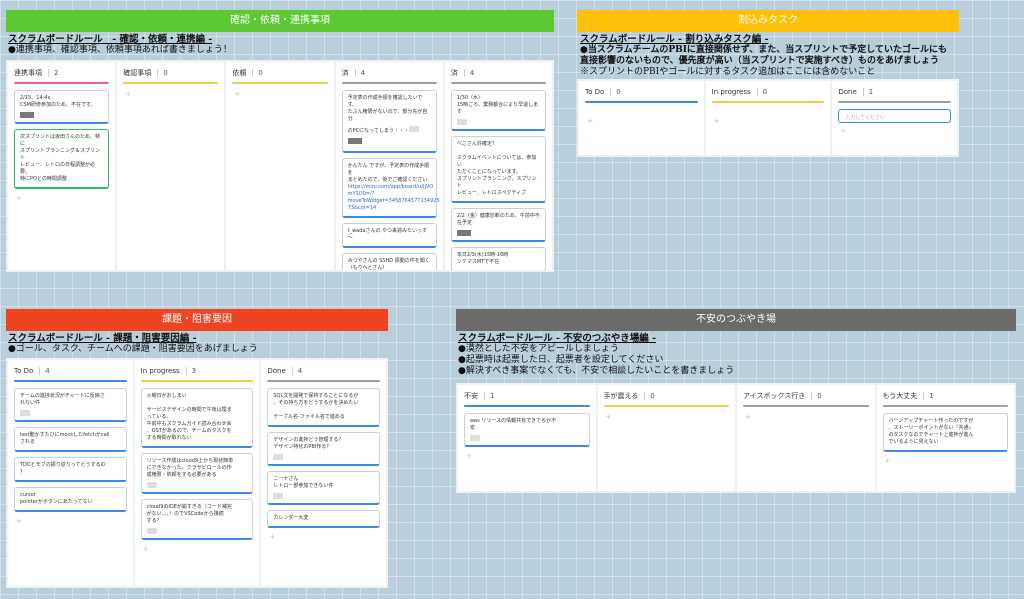 The width and height of the screenshot is (1024, 599). I want to click on anxiety-col-trembling: 手が震える 0 +, so click(666, 438).